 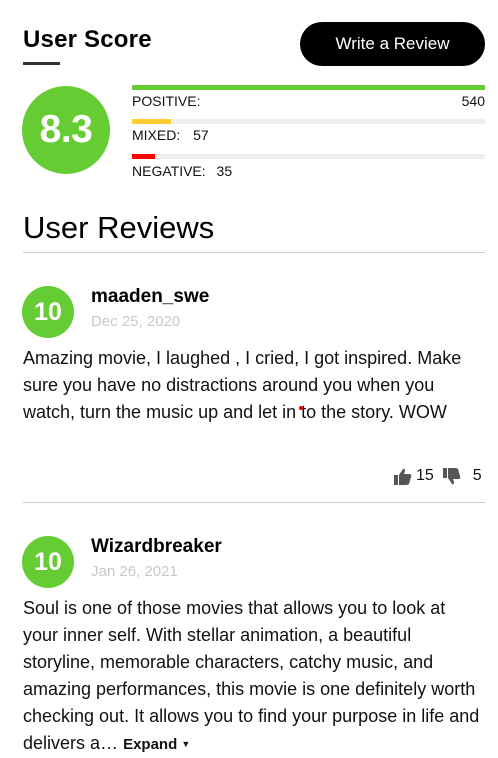 I want to click on heading-underline, so click(x=41, y=63).